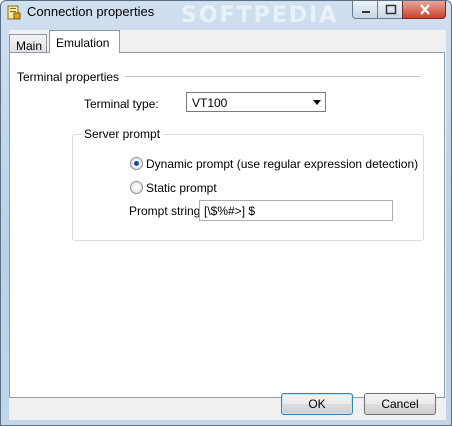 The image size is (452, 426). What do you see at coordinates (181, 188) in the screenshot?
I see `static-prompt-label: Static prompt` at bounding box center [181, 188].